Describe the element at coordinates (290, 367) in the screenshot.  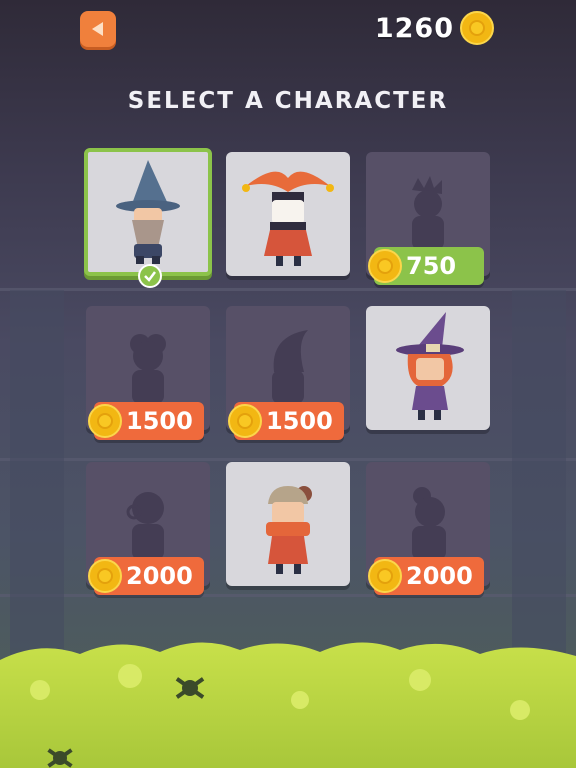
I see `hood-silhouette-icon` at that location.